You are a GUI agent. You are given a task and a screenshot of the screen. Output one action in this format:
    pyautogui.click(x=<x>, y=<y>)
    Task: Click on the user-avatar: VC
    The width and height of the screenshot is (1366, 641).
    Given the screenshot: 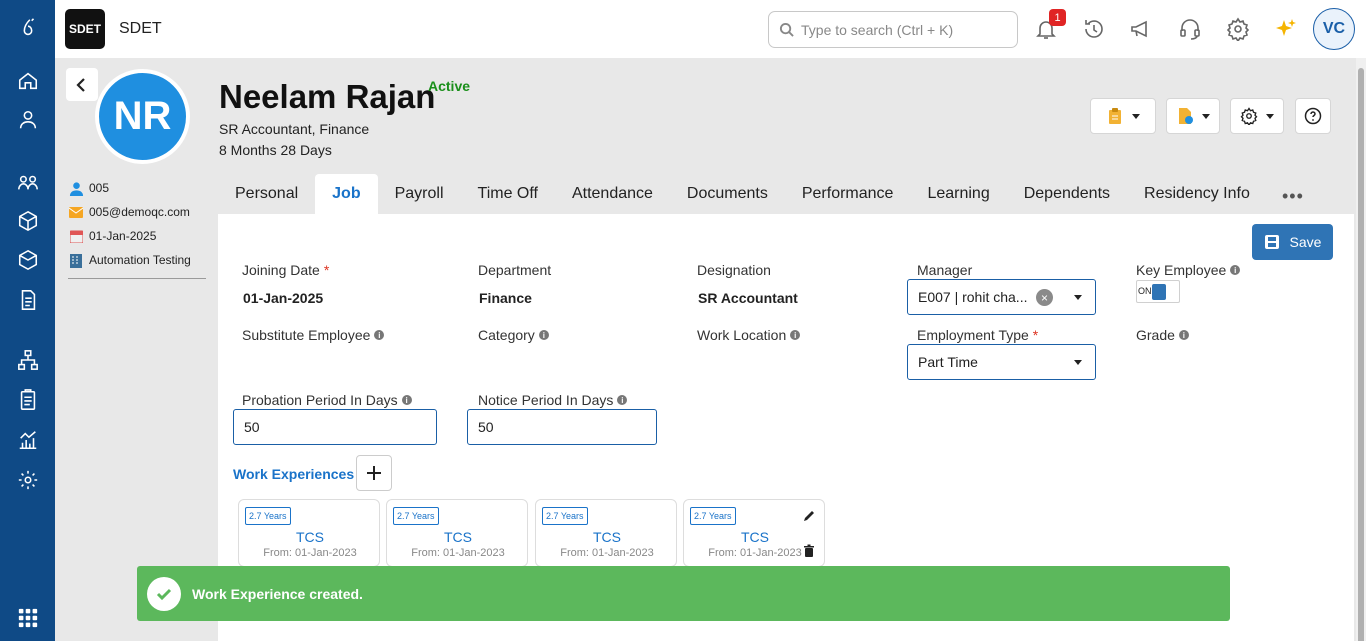 What is the action you would take?
    pyautogui.click(x=1334, y=29)
    